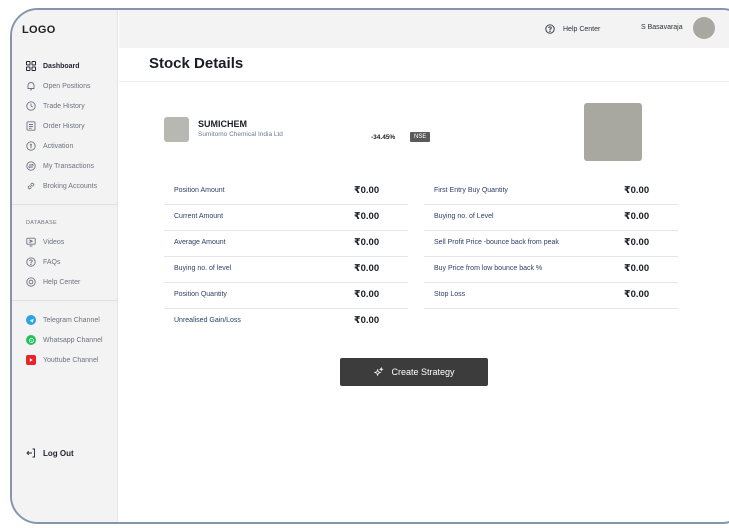 The height and width of the screenshot is (528, 729). I want to click on sidebar-item-trade-history: Trade History, so click(65, 106).